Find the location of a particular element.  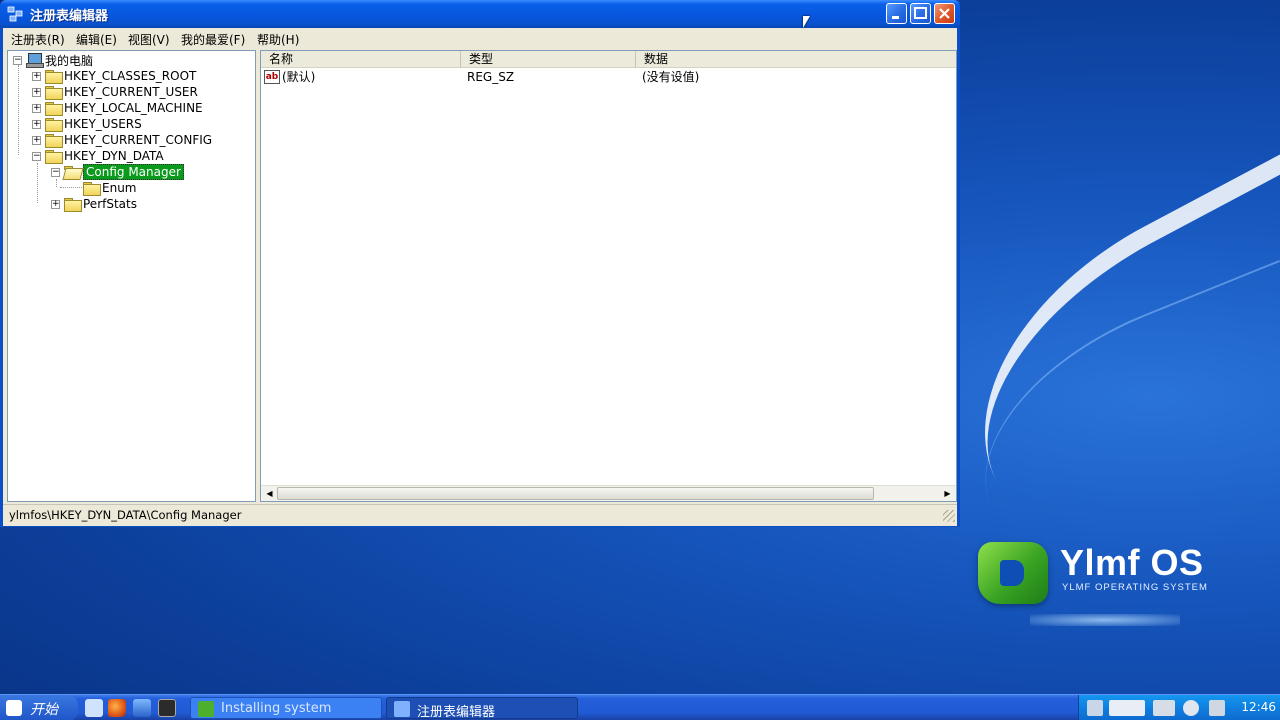

window-title: 注册表编辑器 is located at coordinates (69, 16).